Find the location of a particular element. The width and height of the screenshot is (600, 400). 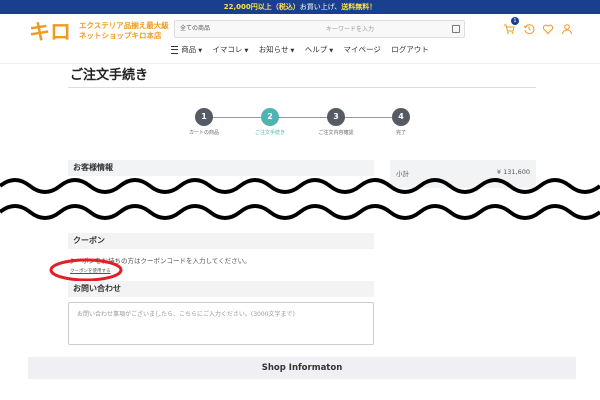

nav-label: イマコレ is located at coordinates (227, 49).